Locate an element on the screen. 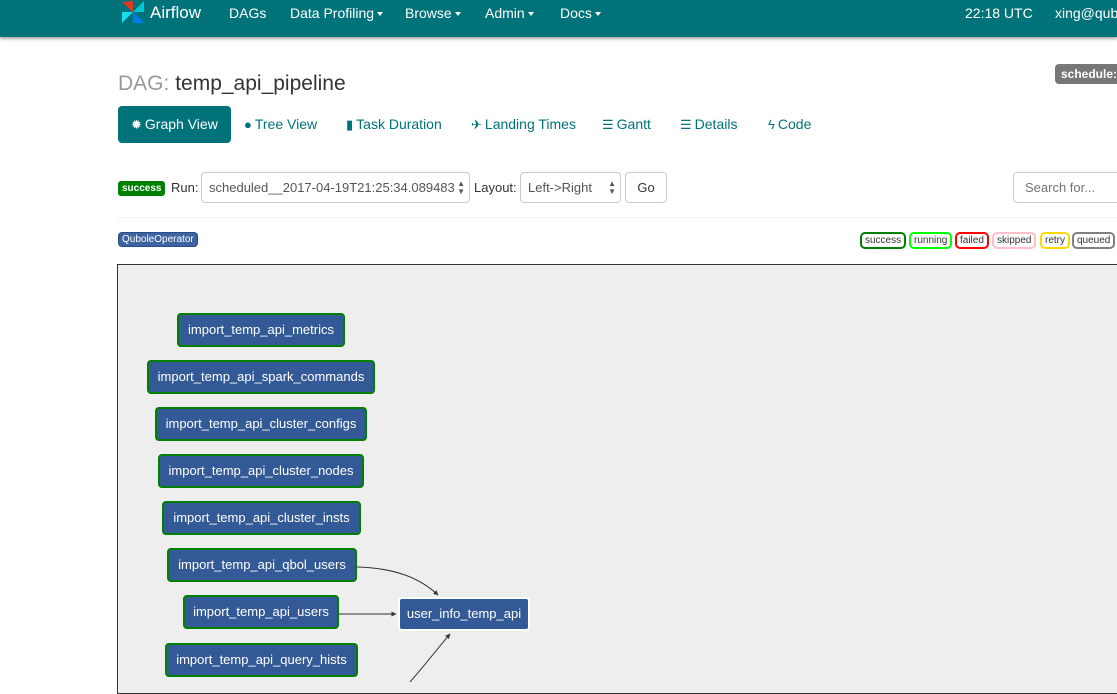 The width and height of the screenshot is (1117, 694). legend-success: success is located at coordinates (883, 240).